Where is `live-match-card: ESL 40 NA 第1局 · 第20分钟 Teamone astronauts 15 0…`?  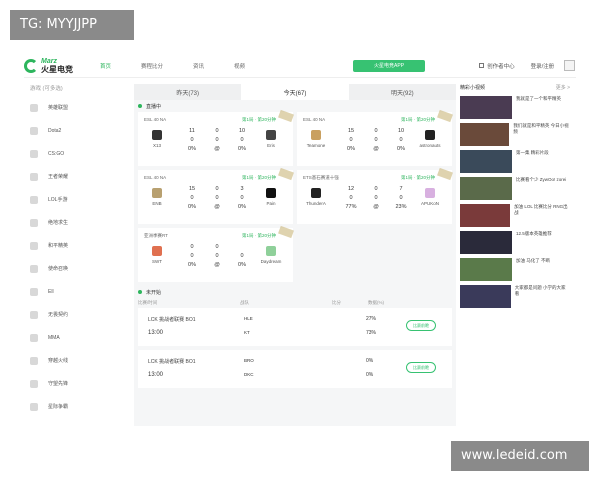 live-match-card: ESL 40 NA 第1局 · 第20分钟 Teamone astronauts 15 0… is located at coordinates (375, 137).